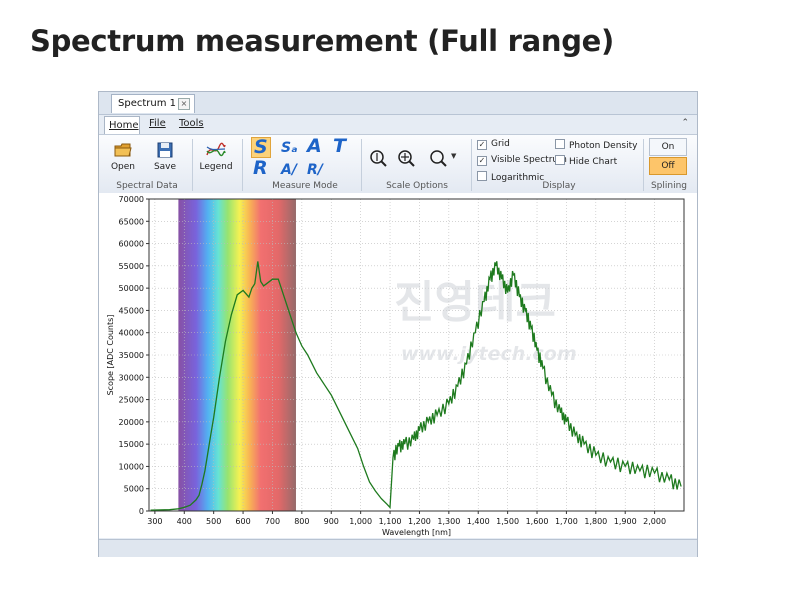 This screenshot has height=600, width=800. Describe the element at coordinates (322, 41) in the screenshot. I see `page-title: Spectrum measurement (Full range)` at that location.